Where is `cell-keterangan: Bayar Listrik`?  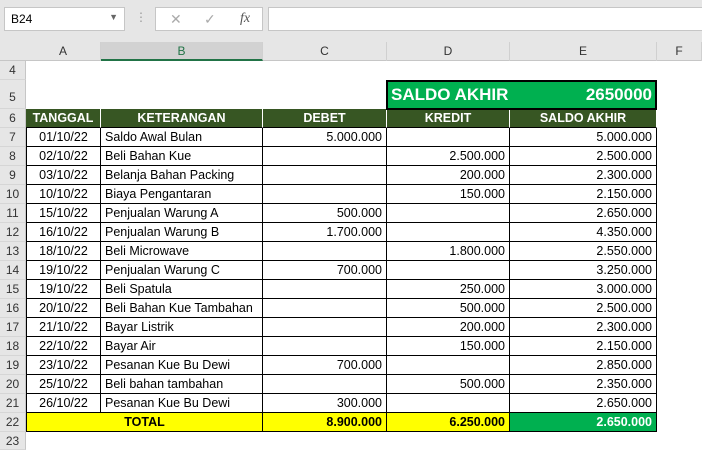
cell-keterangan: Bayar Listrik is located at coordinates (182, 327).